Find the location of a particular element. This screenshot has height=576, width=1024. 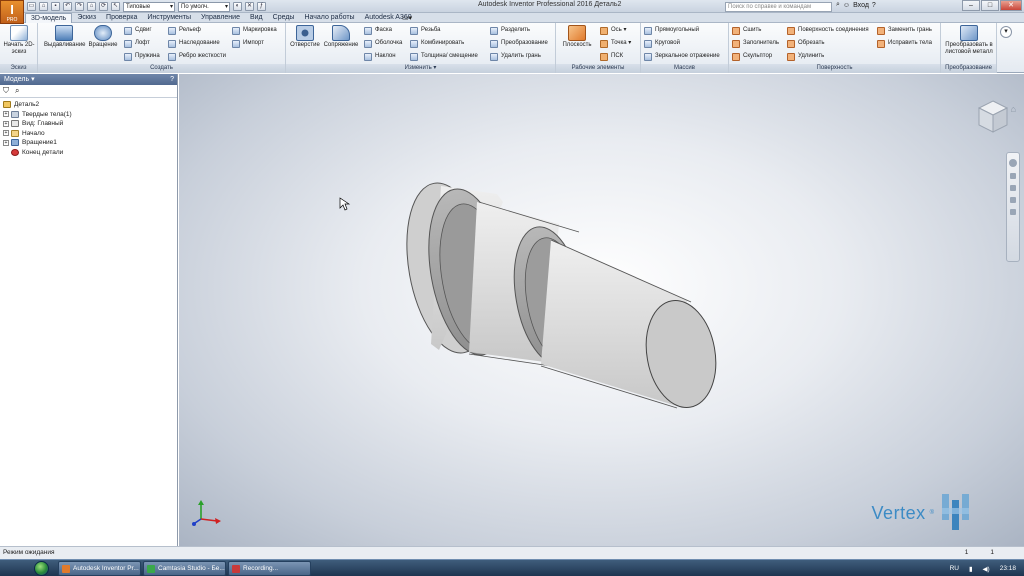

delete-face-button: Удалить грань is located at coordinates (515, 56).